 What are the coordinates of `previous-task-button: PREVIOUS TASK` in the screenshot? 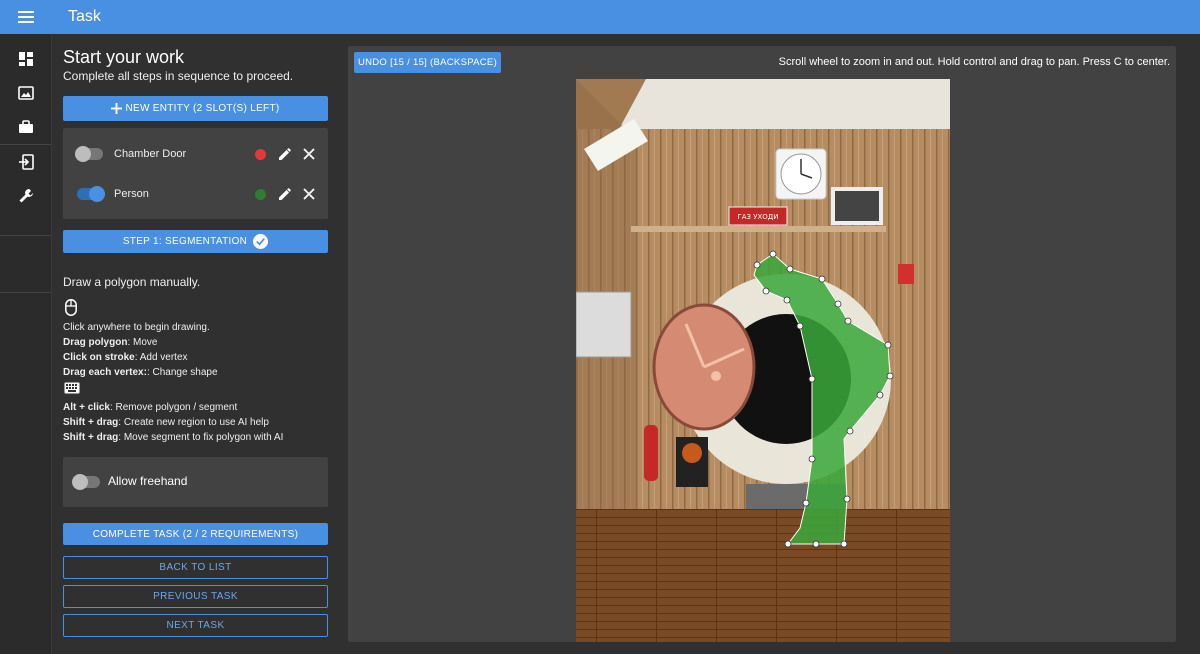 It's located at (195, 596).